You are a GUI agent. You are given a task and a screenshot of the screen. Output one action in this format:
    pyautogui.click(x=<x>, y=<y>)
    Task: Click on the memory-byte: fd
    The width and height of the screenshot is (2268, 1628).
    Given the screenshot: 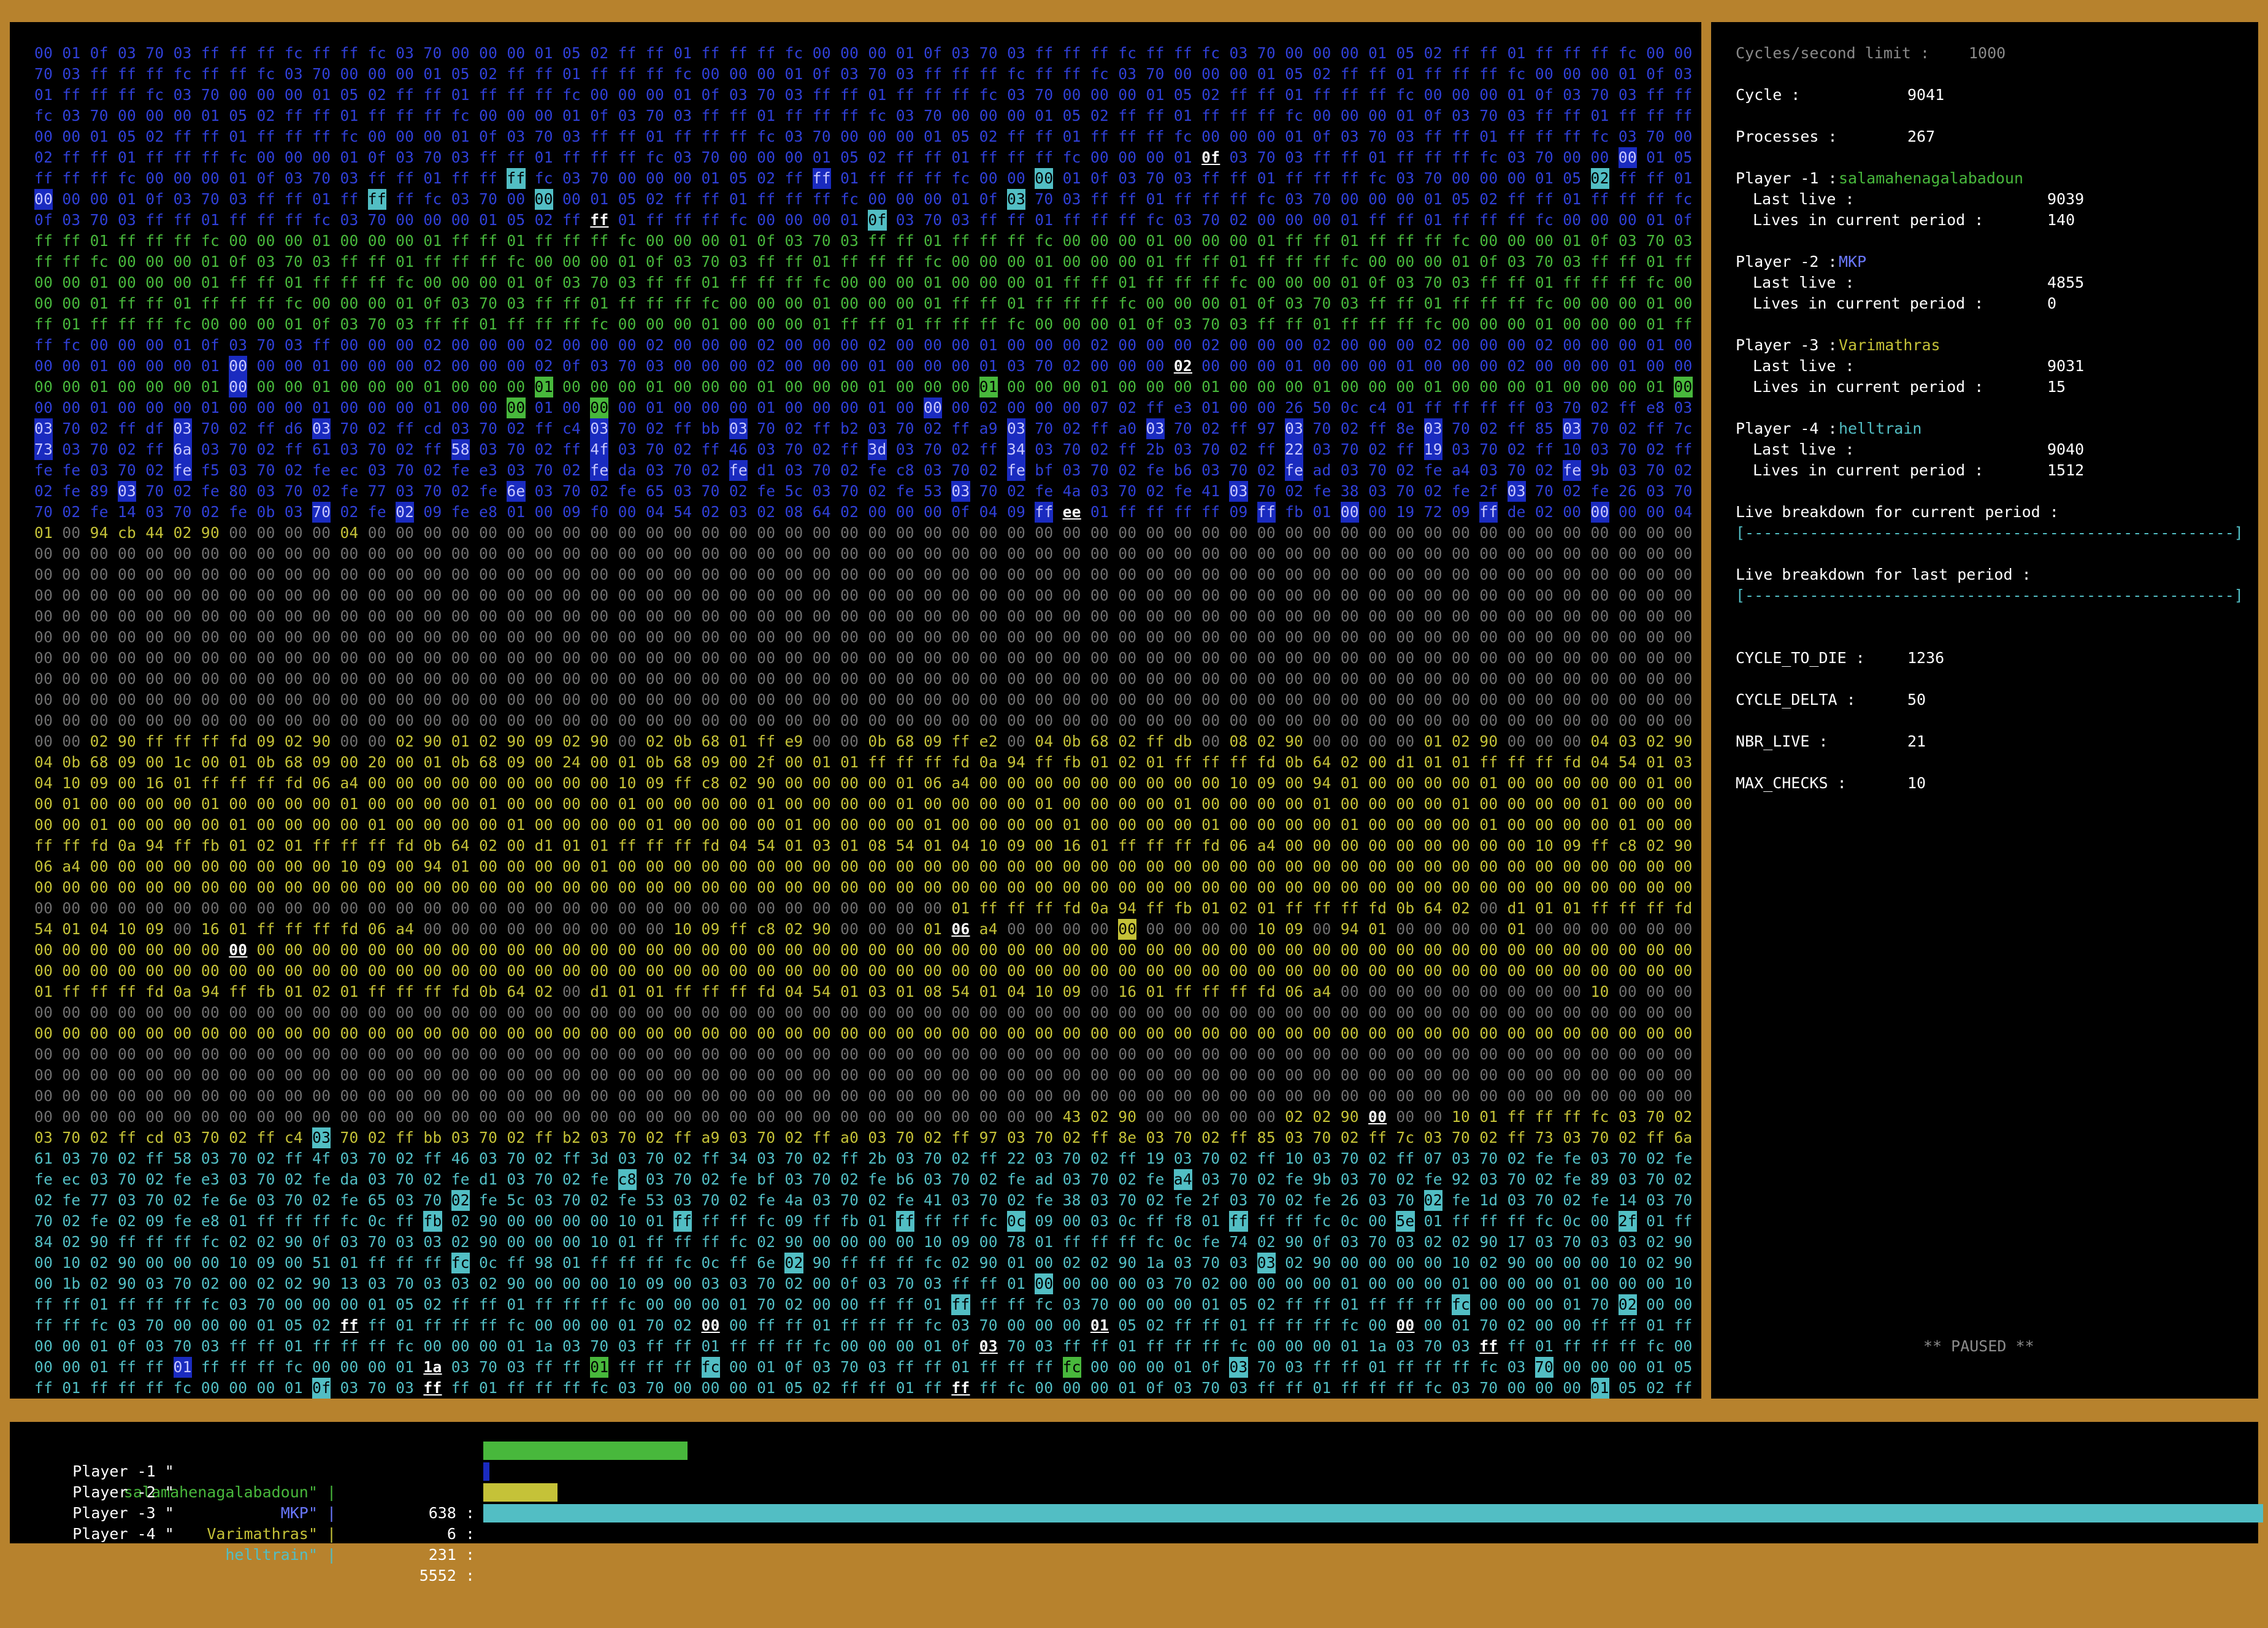 What is the action you would take?
    pyautogui.click(x=460, y=991)
    